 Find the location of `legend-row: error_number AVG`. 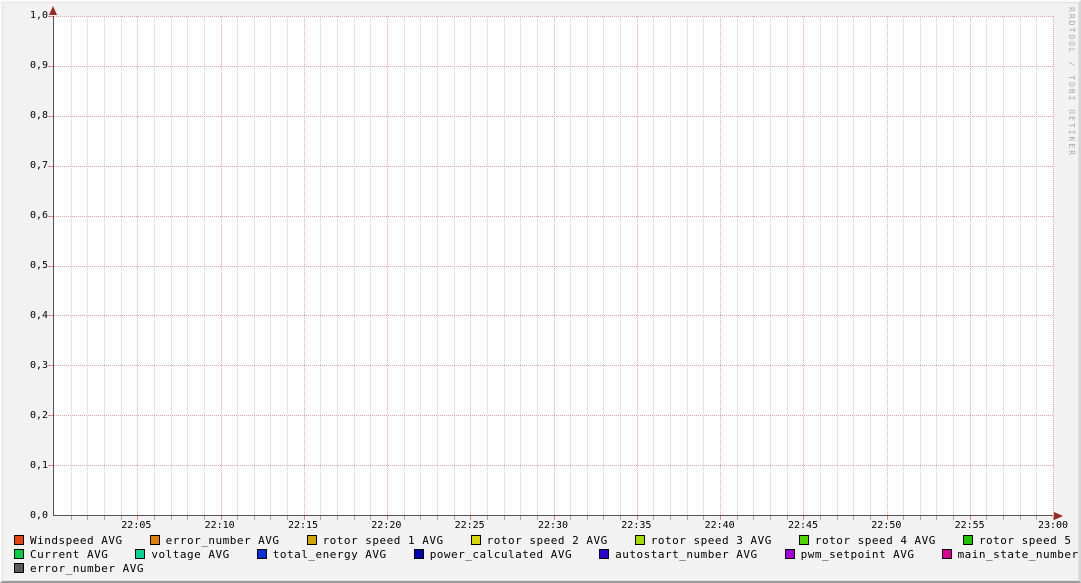

legend-row: error_number AVG is located at coordinates (544, 568).